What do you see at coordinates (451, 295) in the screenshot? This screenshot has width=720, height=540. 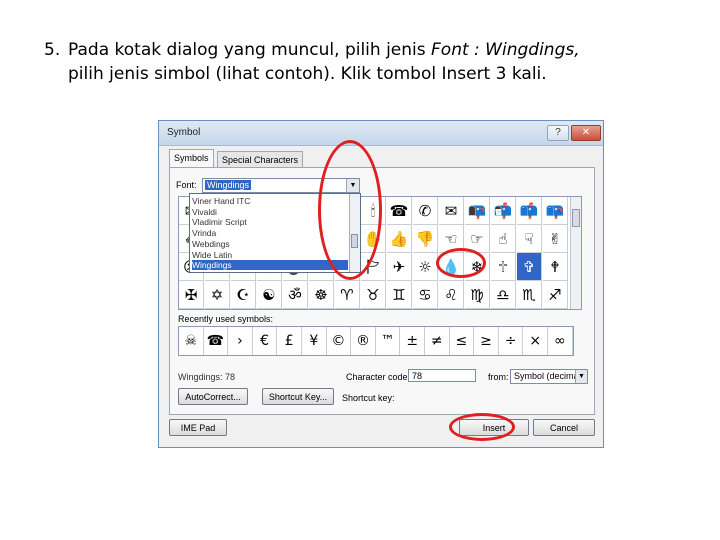 I see `symbol-cell: ♌` at bounding box center [451, 295].